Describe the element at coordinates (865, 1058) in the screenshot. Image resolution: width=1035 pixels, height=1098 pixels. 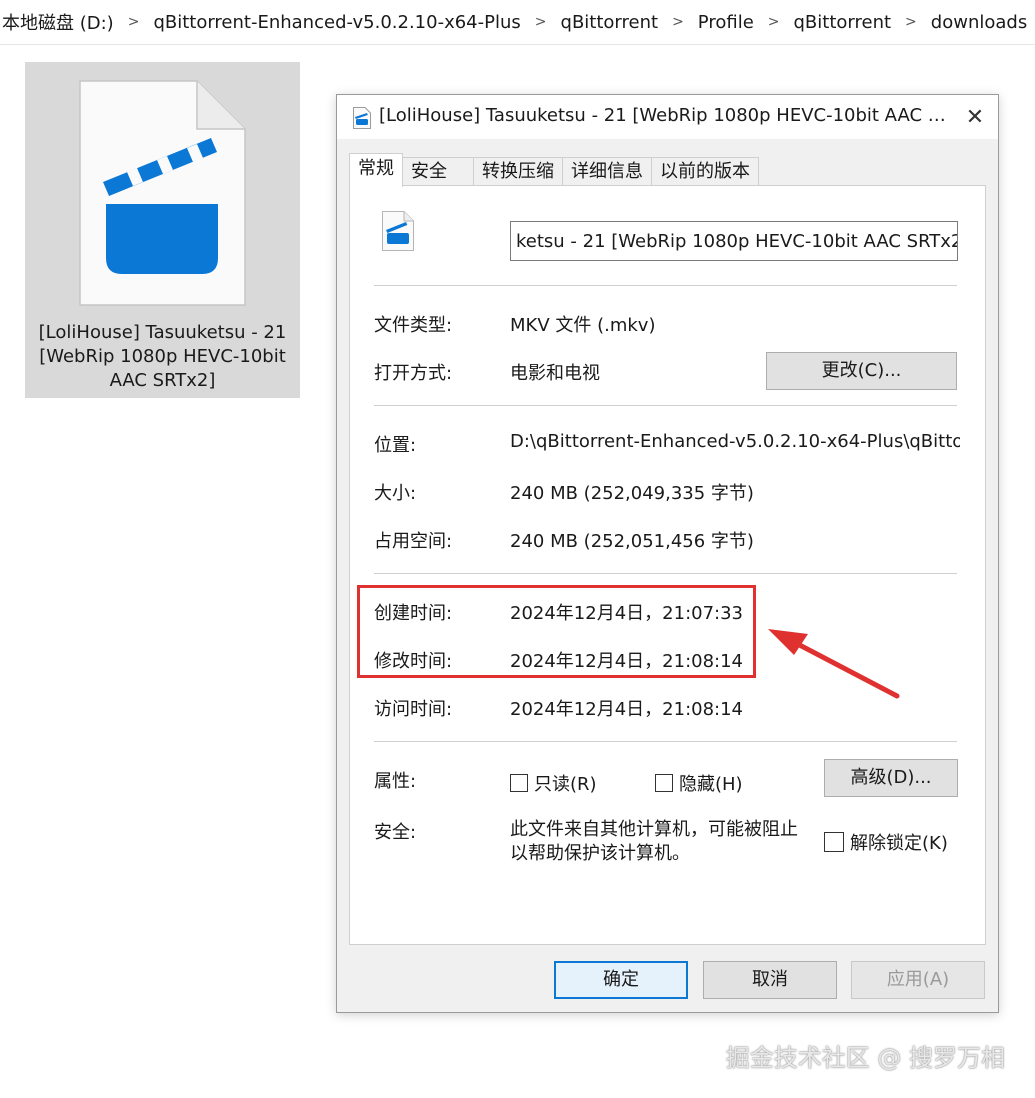
I see `watermark: 掘金技术社区 @ 搜罗万相` at that location.